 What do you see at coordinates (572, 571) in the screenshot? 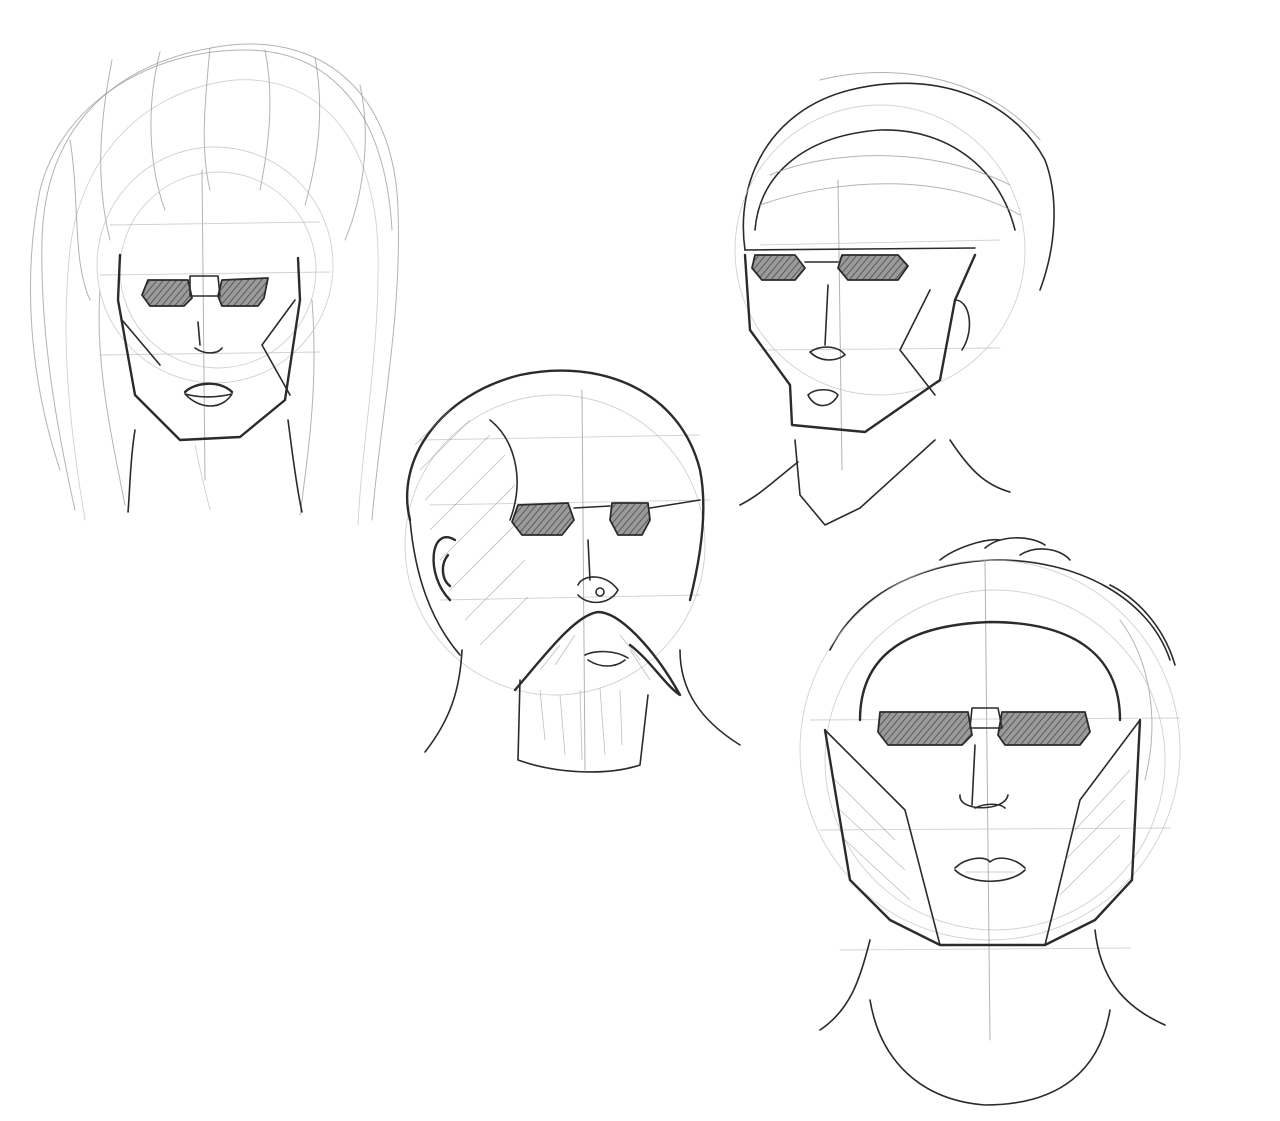
I see `bald-mustache-head` at bounding box center [572, 571].